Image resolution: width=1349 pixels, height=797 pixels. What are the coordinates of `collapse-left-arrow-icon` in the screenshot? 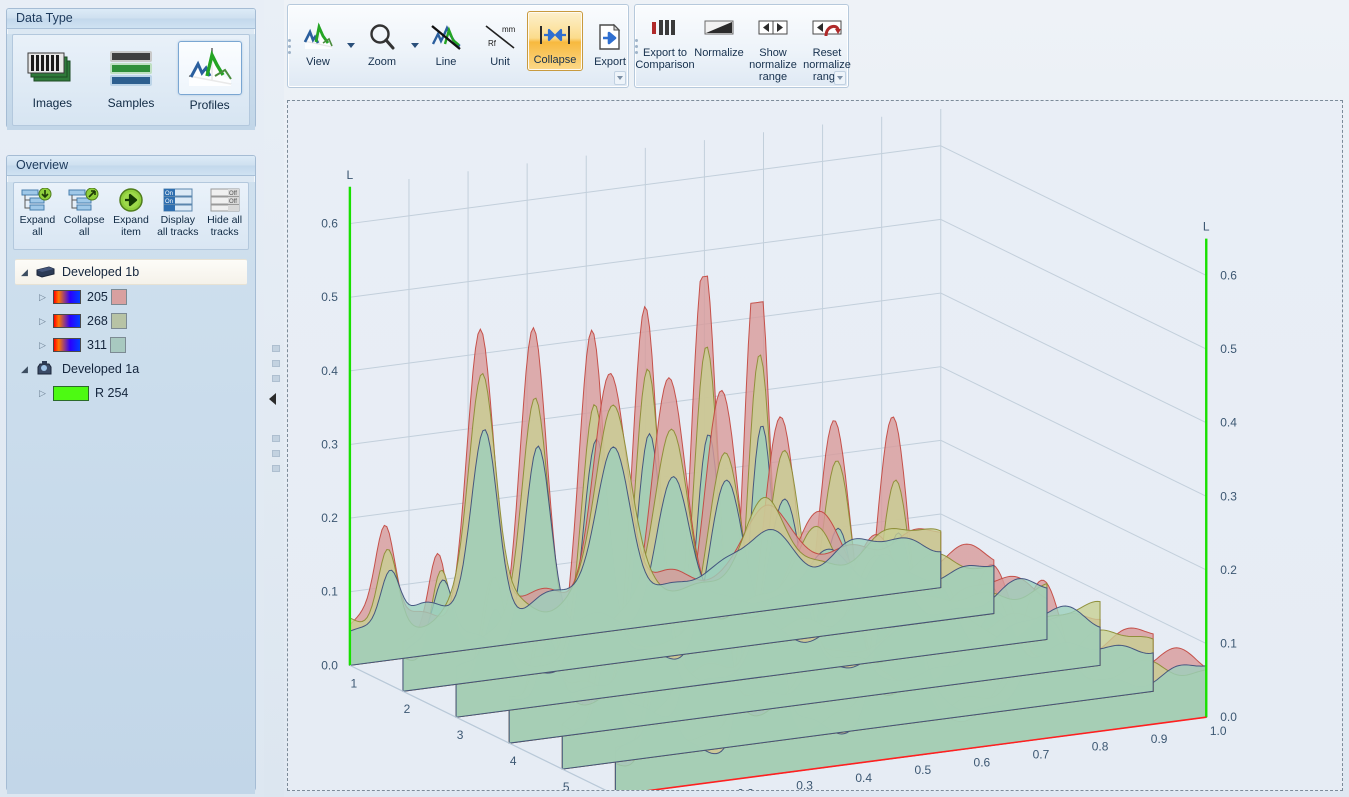 It's located at (272, 399).